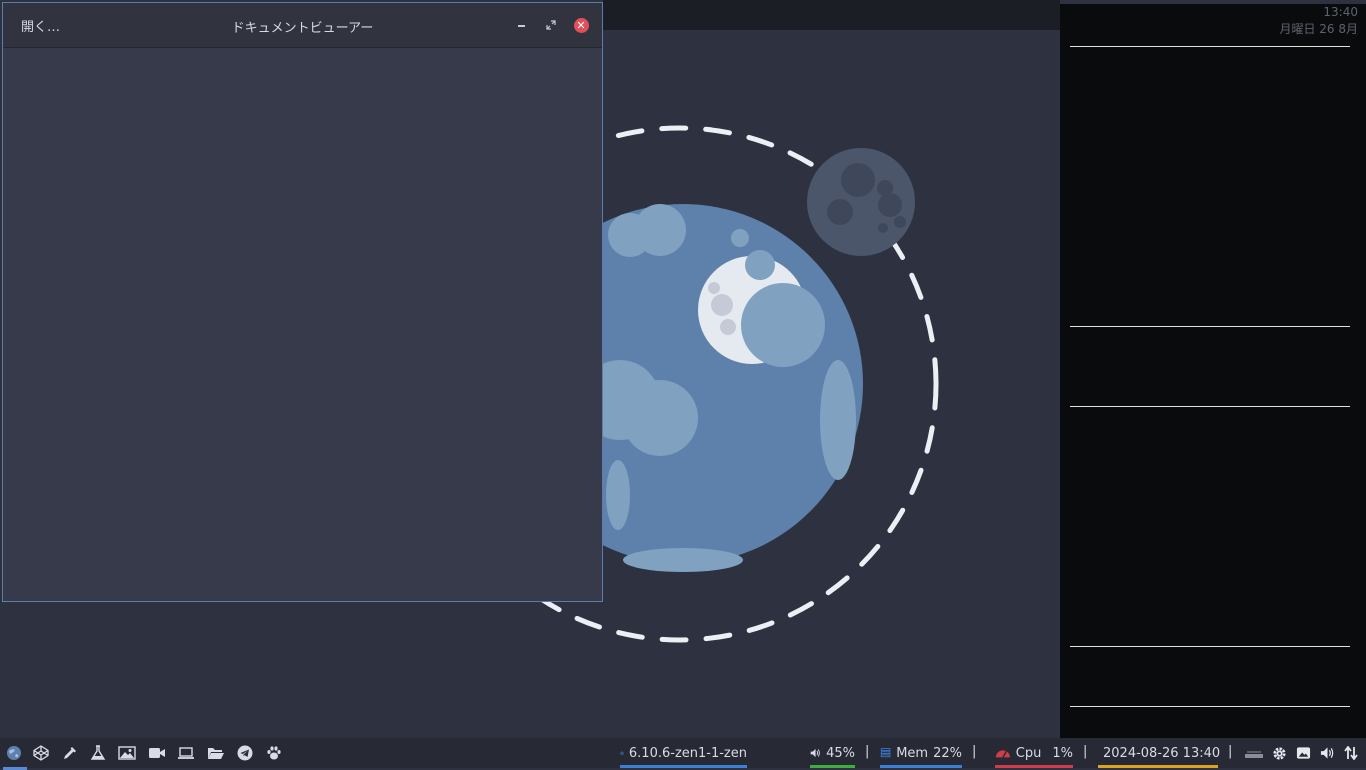 The width and height of the screenshot is (1366, 770). I want to click on tray-settings, so click(1279, 753).